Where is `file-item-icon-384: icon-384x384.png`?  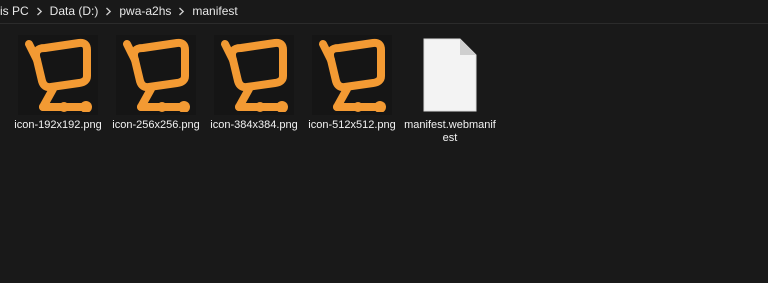 file-item-icon-384: icon-384x384.png is located at coordinates (254, 83).